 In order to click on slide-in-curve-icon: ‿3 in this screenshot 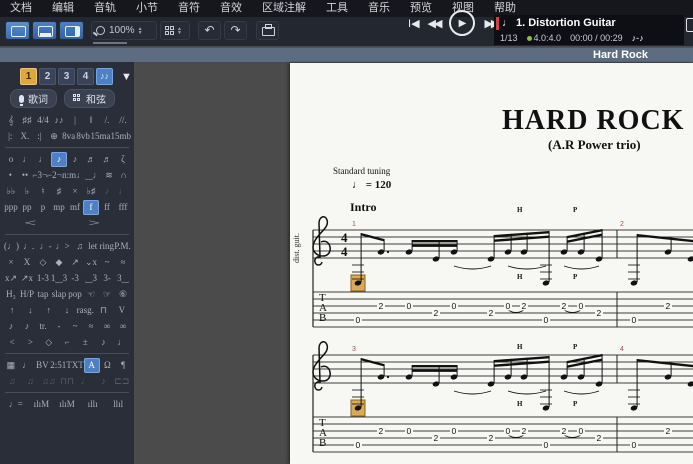, I will do `click(91, 278)`.